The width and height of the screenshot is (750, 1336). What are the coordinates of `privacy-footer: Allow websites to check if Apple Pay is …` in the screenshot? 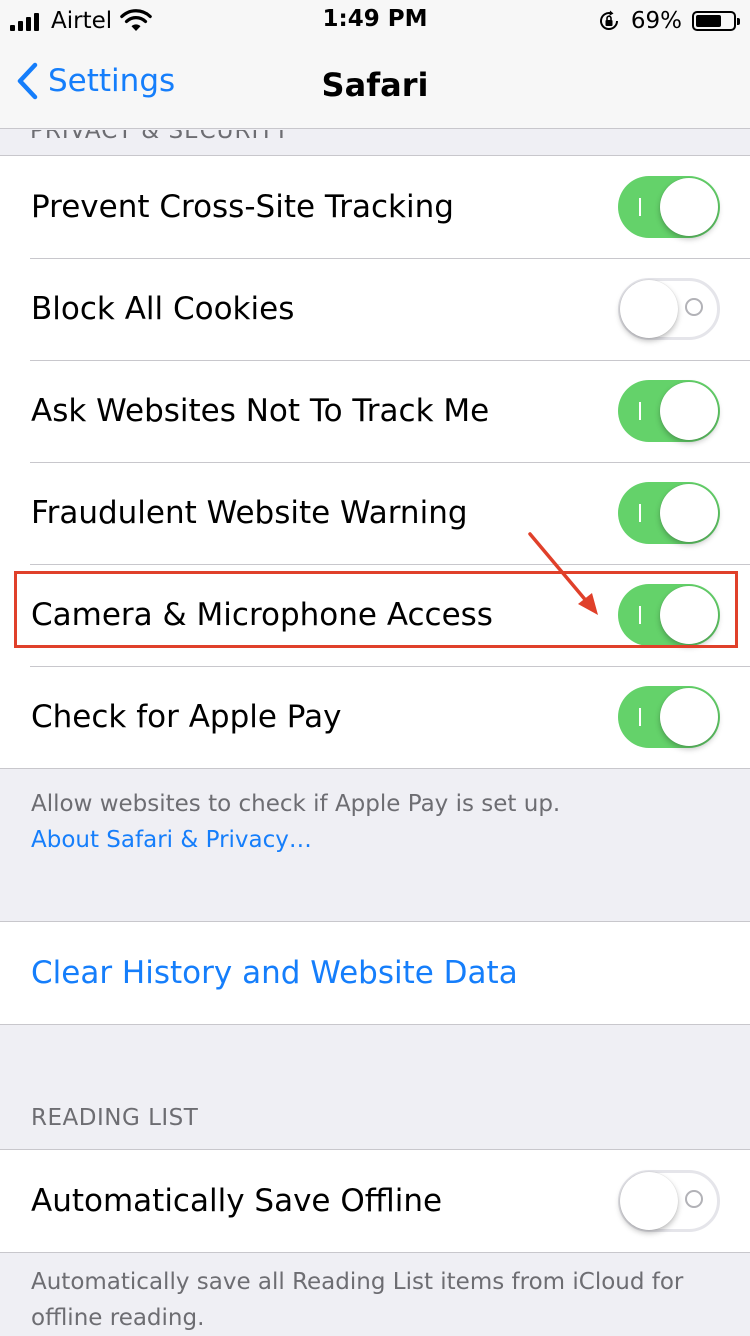 It's located at (295, 822).